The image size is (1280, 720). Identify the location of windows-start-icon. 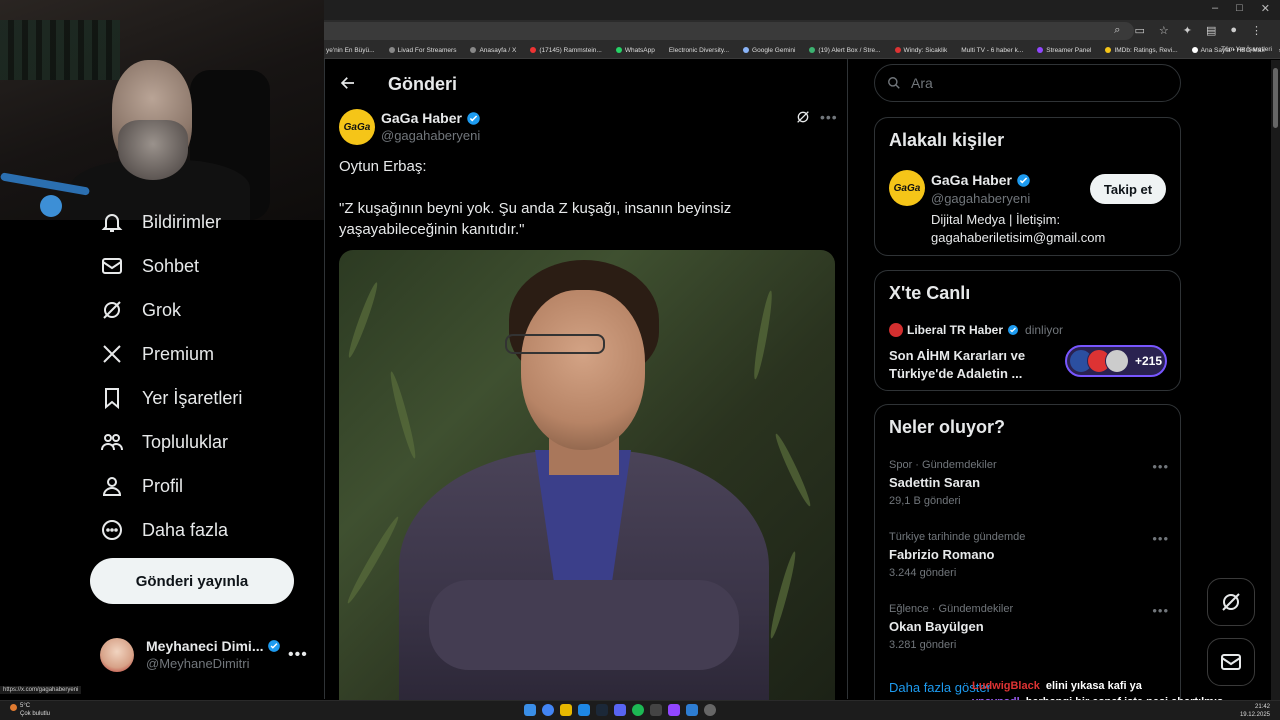
(530, 710).